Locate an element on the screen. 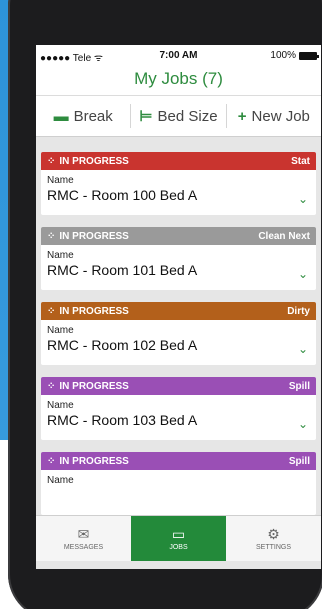 This screenshot has width=322, height=609. break-label: Break is located at coordinates (93, 116).